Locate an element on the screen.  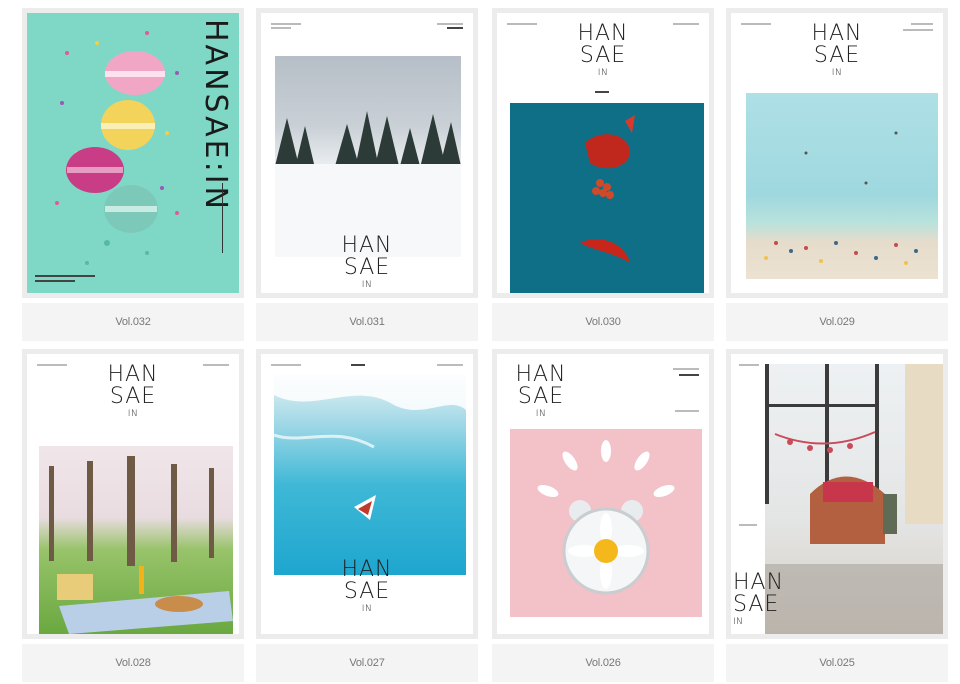
cover-vol026: HAN SAE IN is located at coordinates (603, 494).